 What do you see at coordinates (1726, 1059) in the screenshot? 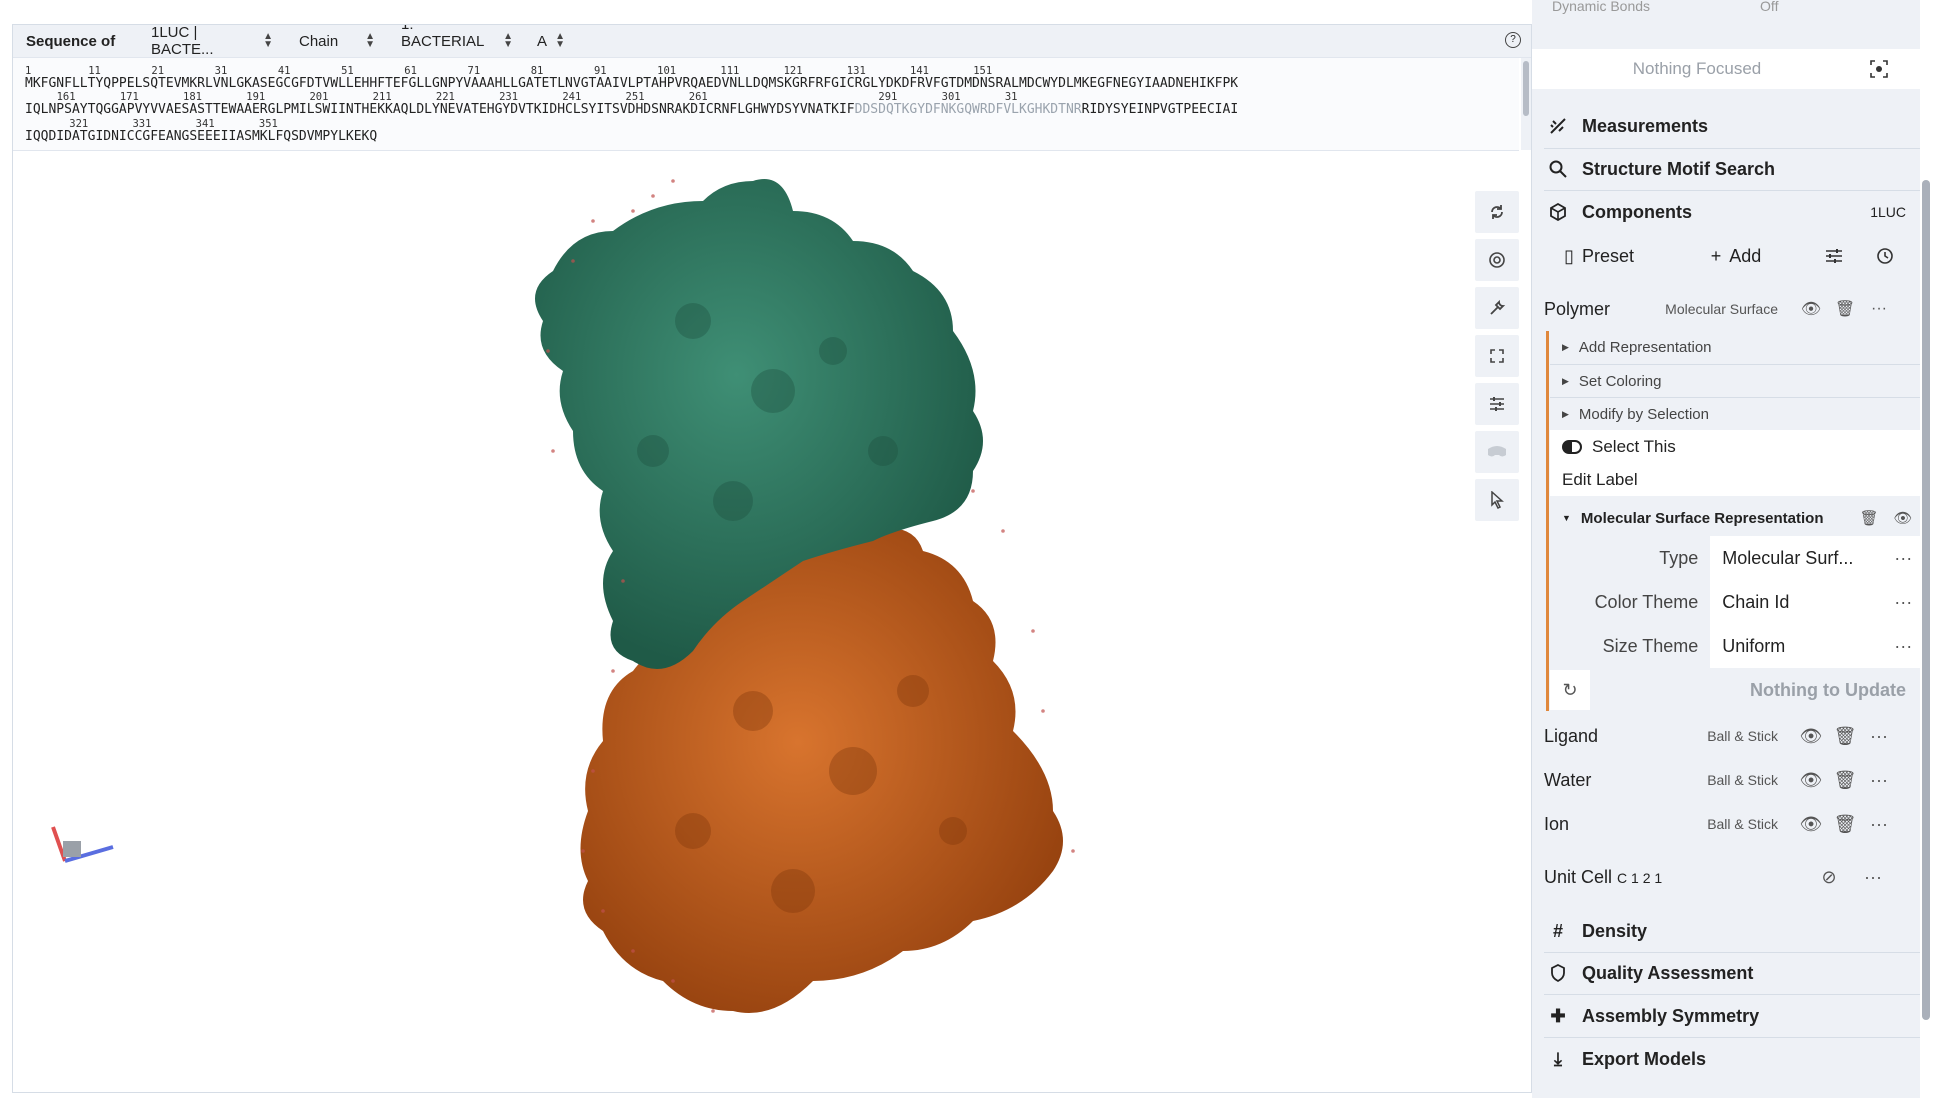
I see `export-section: ⤓ Export Models` at bounding box center [1726, 1059].